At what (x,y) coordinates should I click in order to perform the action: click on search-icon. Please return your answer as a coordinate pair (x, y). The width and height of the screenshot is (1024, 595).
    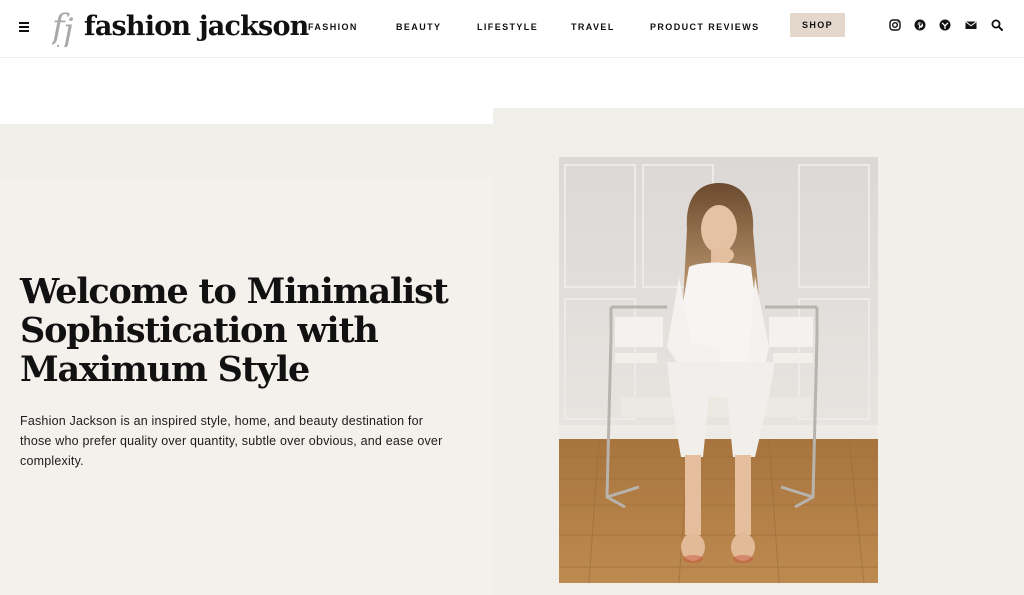
    Looking at the image, I should click on (997, 25).